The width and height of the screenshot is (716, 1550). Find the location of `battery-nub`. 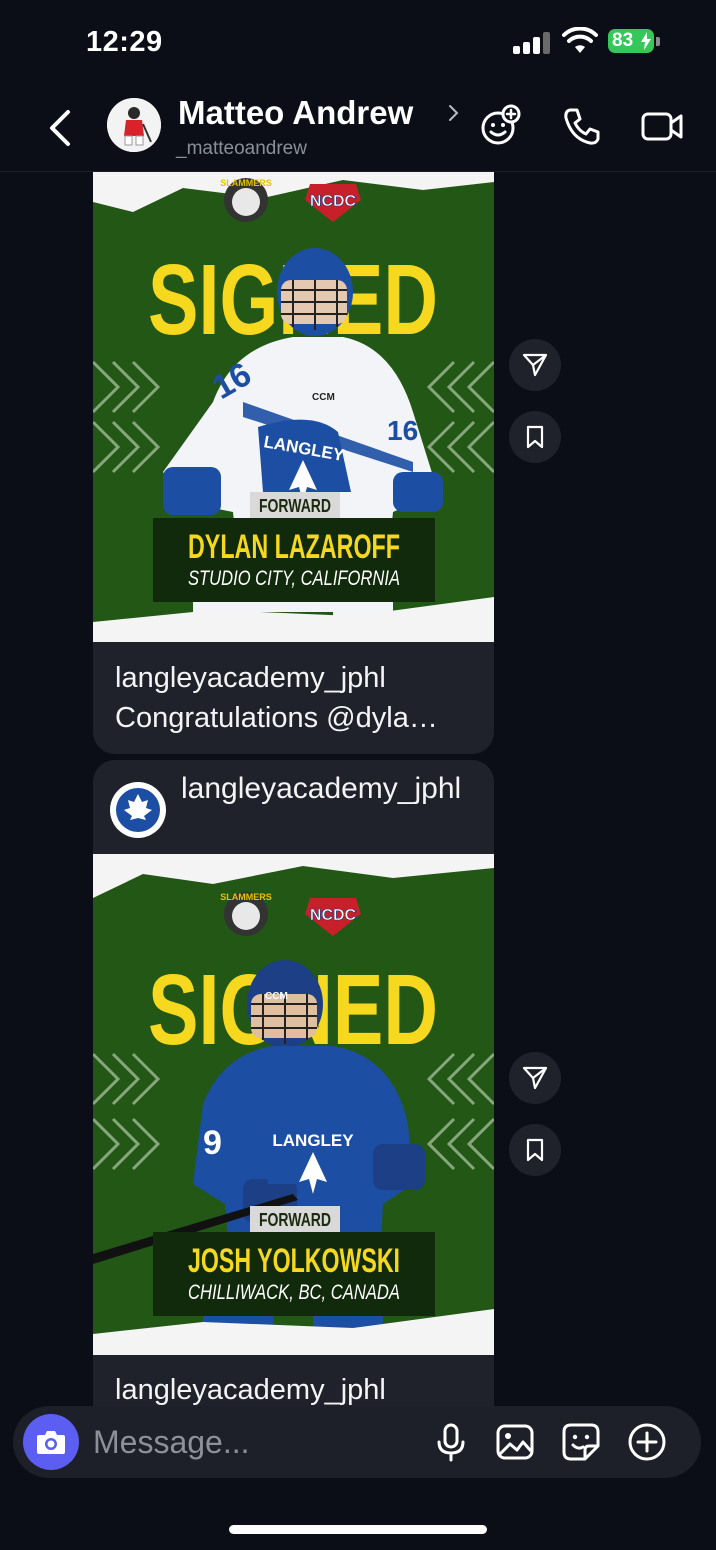

battery-nub is located at coordinates (658, 41).